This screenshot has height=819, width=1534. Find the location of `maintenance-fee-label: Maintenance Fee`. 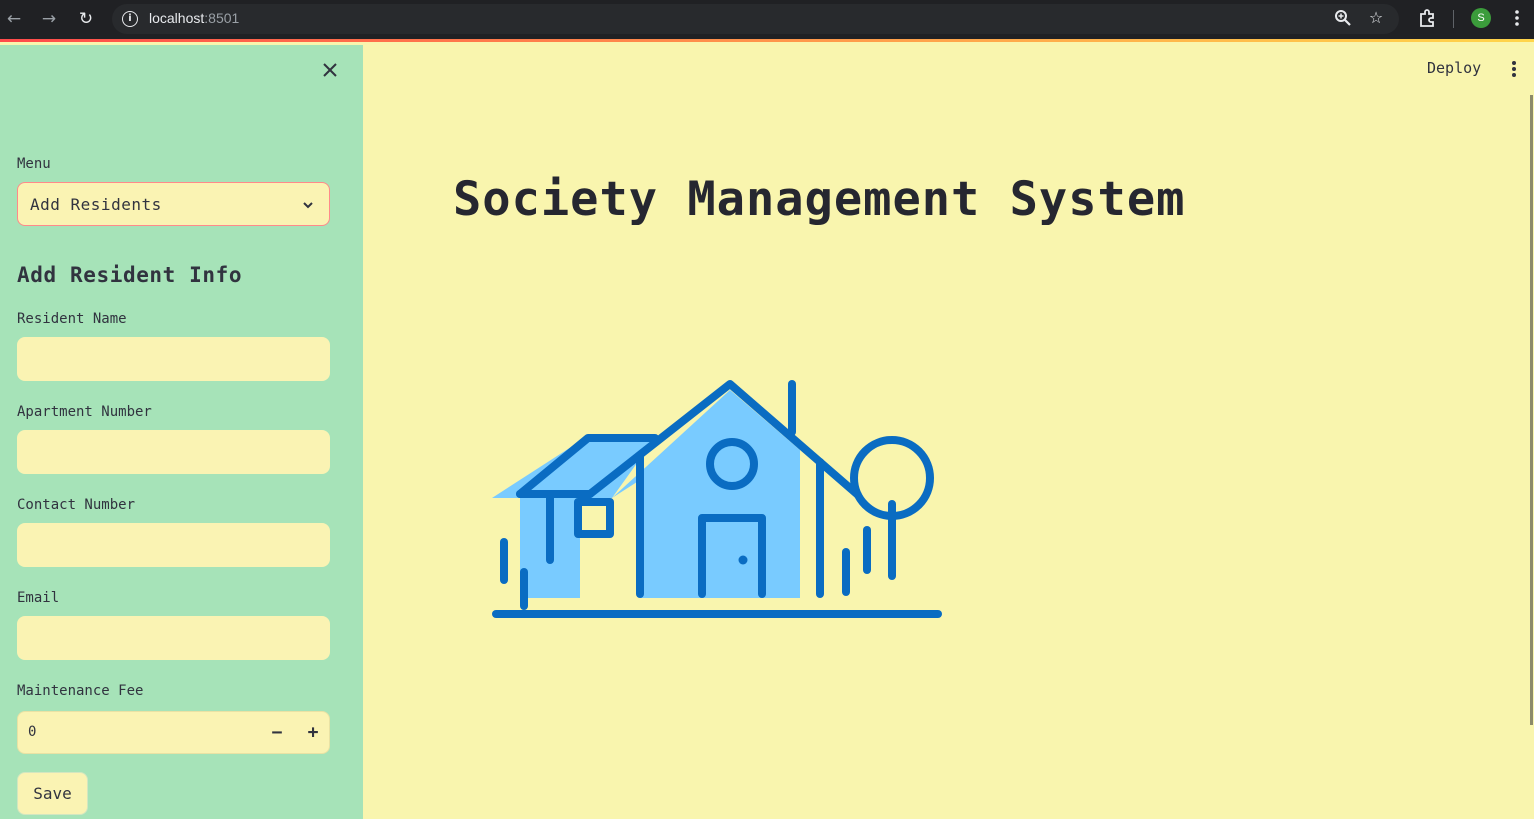

maintenance-fee-label: Maintenance Fee is located at coordinates (80, 691).